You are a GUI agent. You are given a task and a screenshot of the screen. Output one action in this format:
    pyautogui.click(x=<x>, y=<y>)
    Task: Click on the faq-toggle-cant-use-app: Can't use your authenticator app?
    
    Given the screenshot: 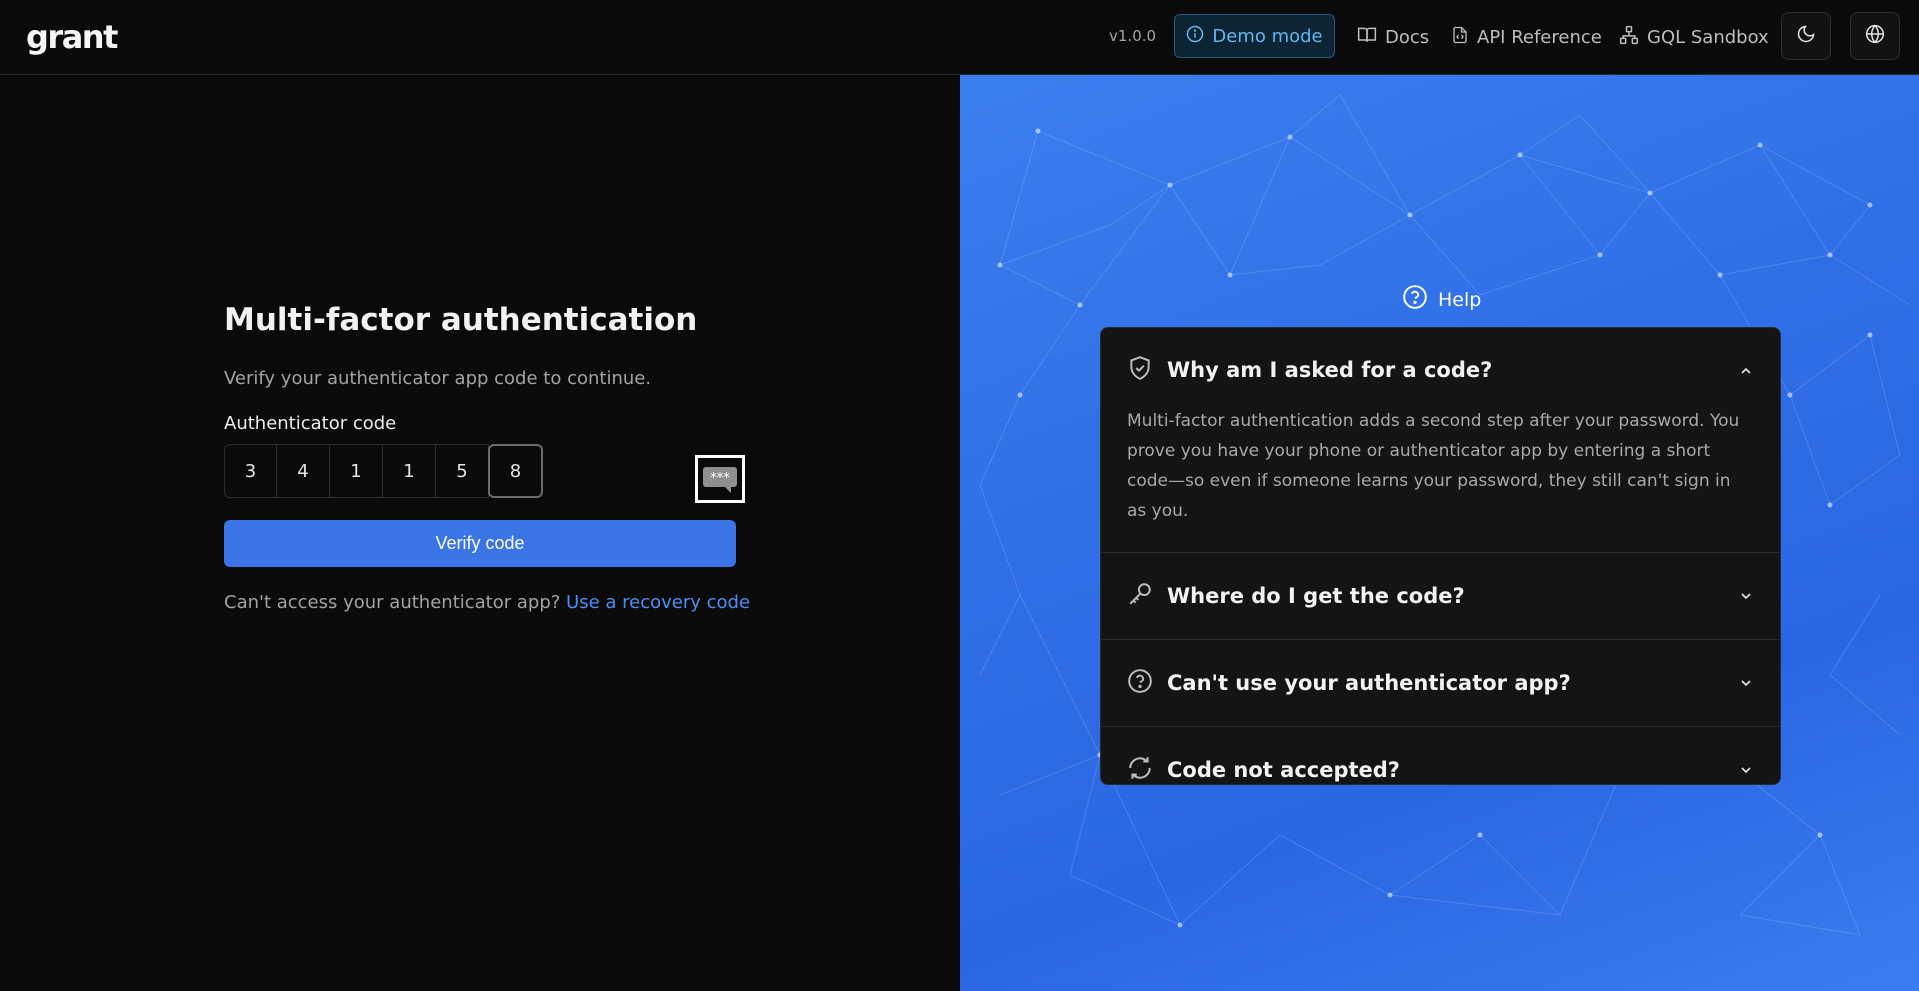 What is the action you would take?
    pyautogui.click(x=1440, y=683)
    